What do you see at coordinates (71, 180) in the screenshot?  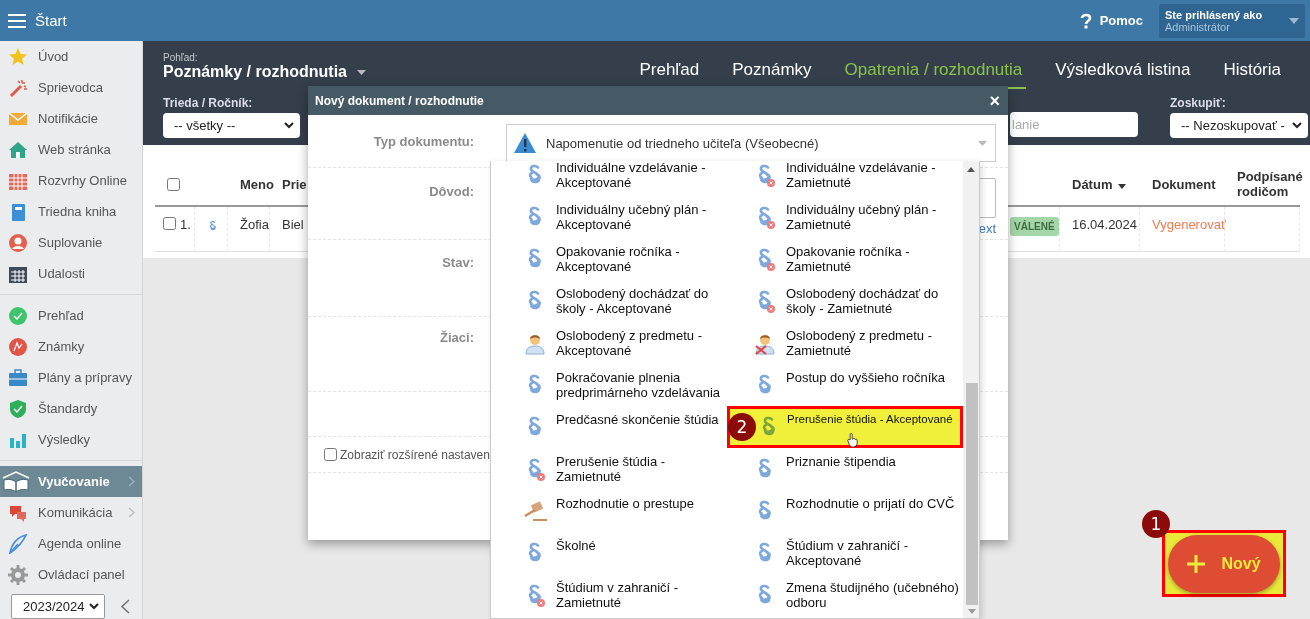 I see `sidebar-item: Rozvrhy Online` at bounding box center [71, 180].